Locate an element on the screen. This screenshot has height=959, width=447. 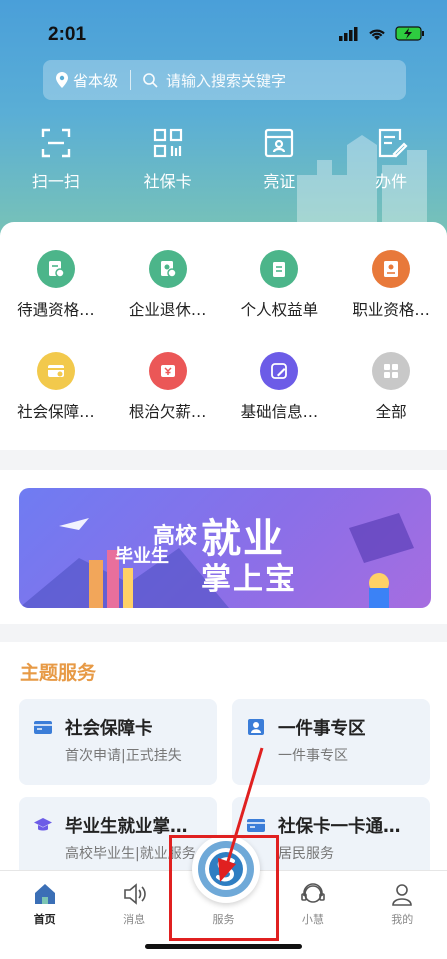
location-label: 省本级 is located at coordinates (96, 80).